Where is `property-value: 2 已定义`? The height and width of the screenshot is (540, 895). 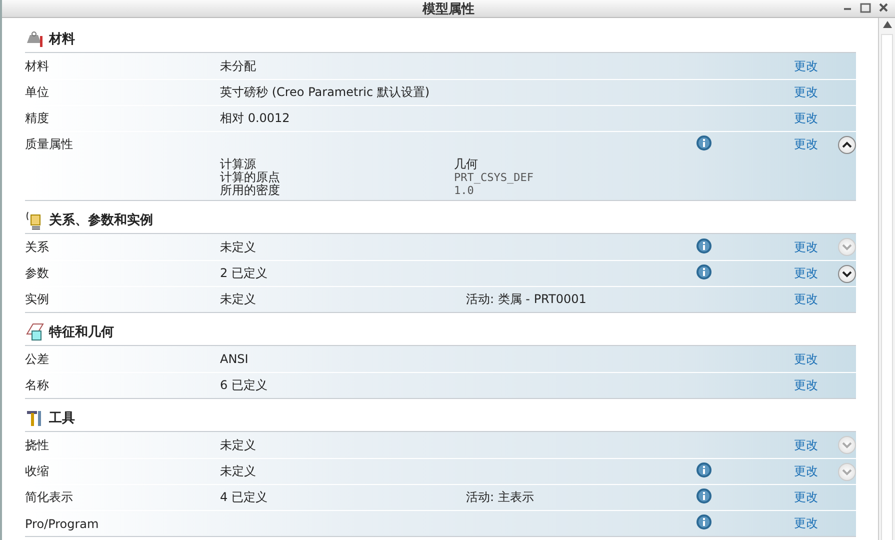
property-value: 2 已定义 is located at coordinates (244, 273).